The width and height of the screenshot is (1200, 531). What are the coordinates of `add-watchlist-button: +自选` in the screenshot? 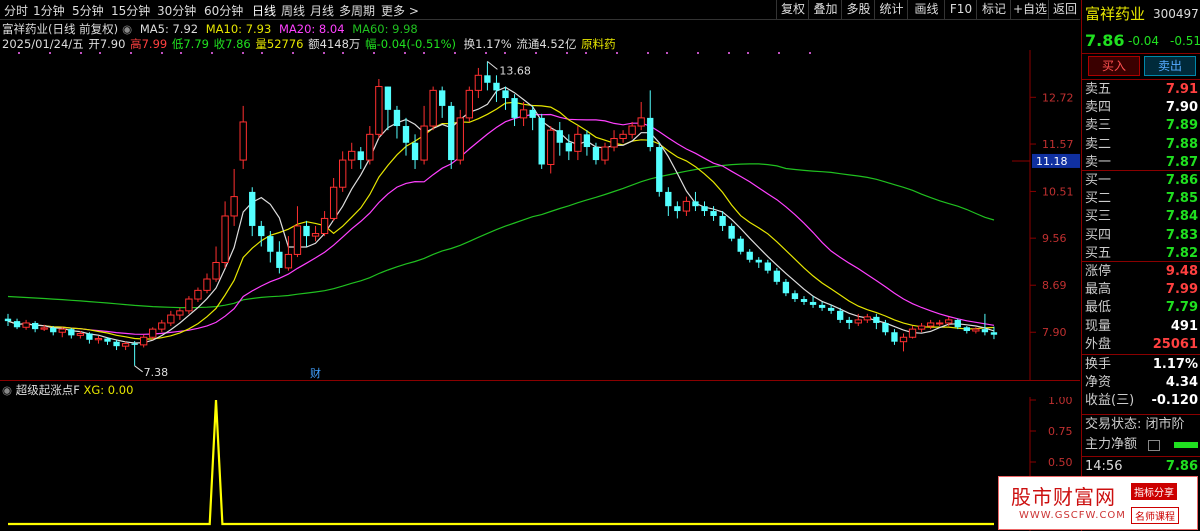 It's located at (1029, 9).